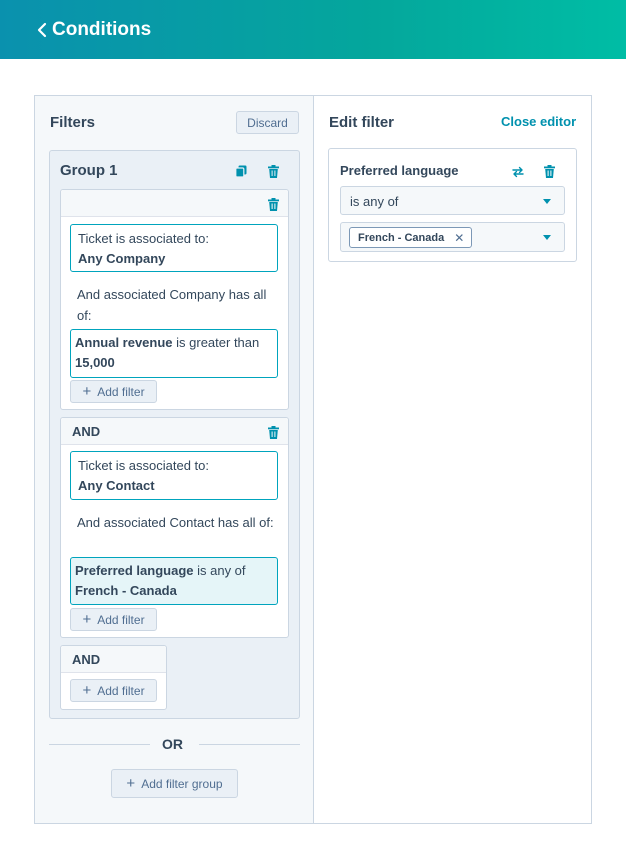 This screenshot has width=626, height=858. I want to click on filter-condition: Annual revenue is greater than 15,000, so click(174, 353).